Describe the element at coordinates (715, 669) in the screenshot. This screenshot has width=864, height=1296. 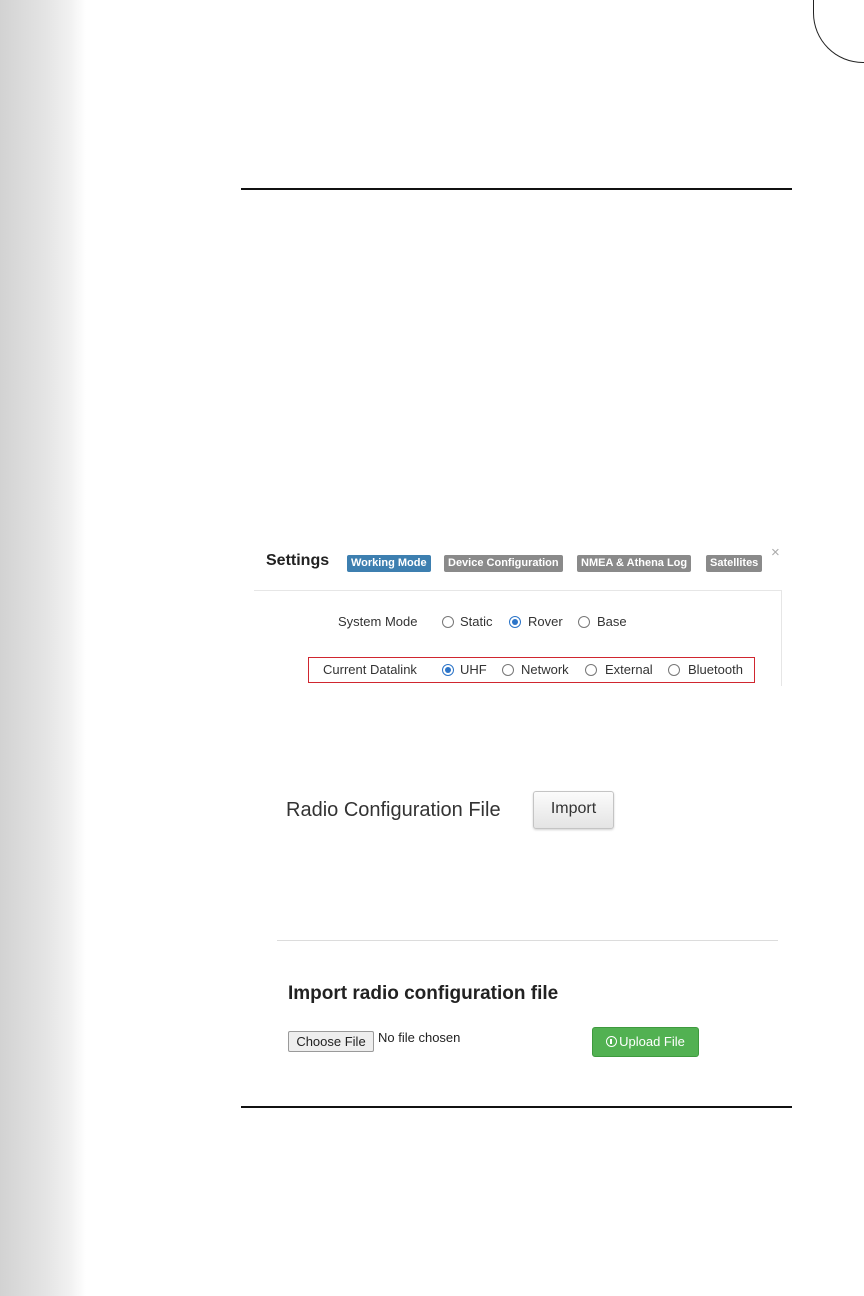
I see `radio-bluetooth-label: Bluetooth` at that location.